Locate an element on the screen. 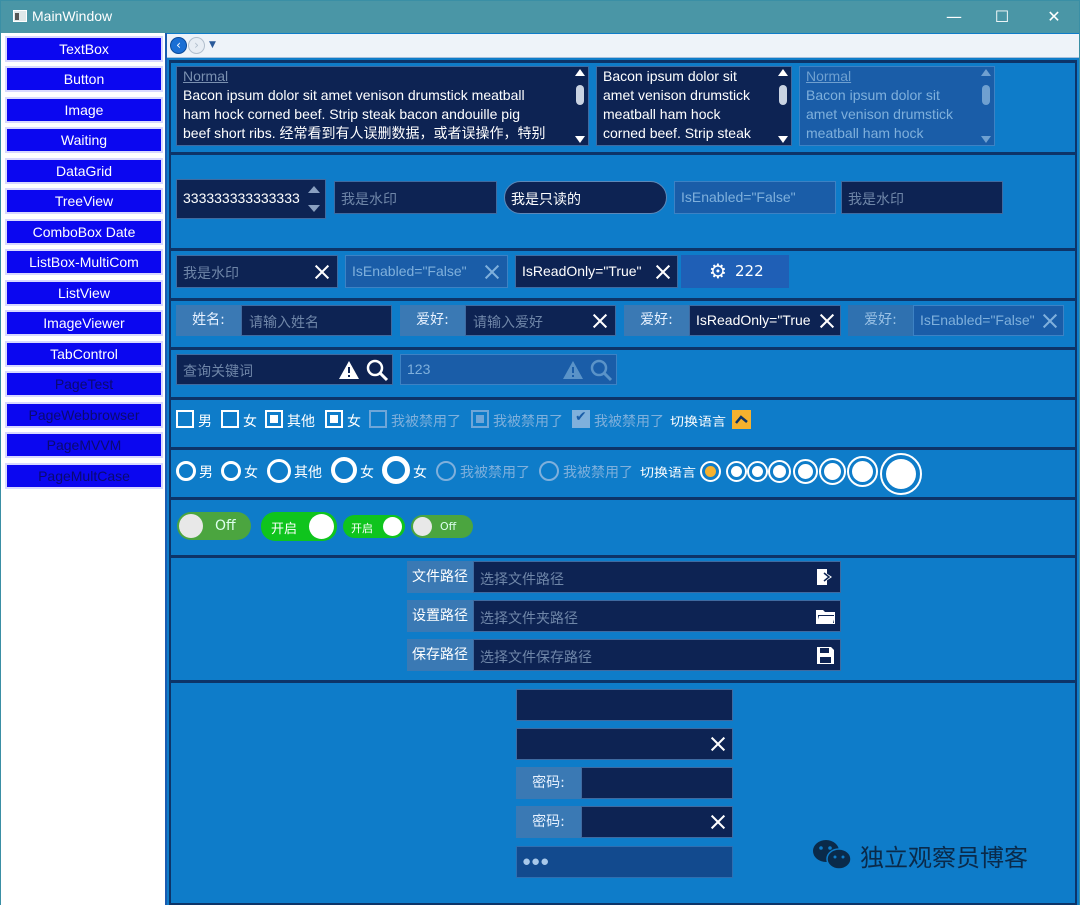 The image size is (1080, 905). watermark-placeholder: 我是水印 is located at coordinates (211, 273).